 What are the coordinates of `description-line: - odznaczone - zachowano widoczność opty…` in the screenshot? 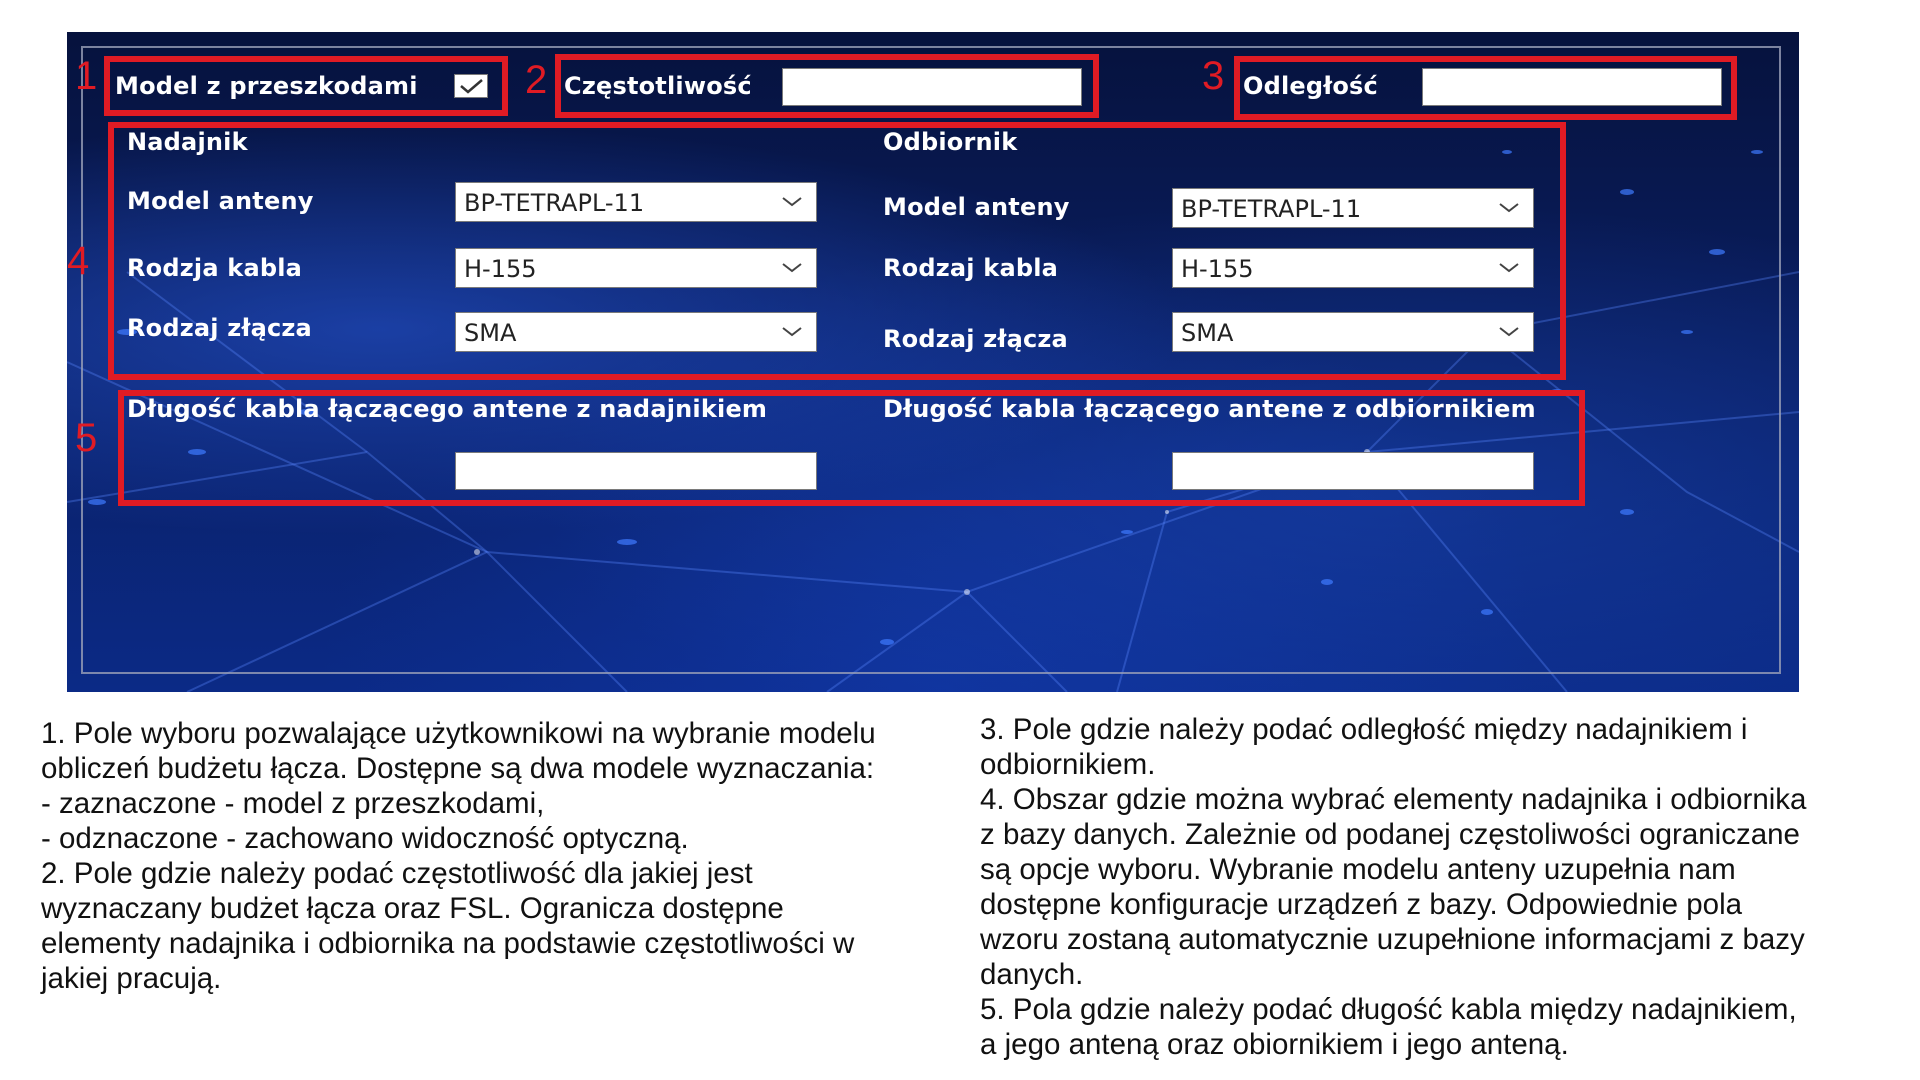 It's located at (365, 838).